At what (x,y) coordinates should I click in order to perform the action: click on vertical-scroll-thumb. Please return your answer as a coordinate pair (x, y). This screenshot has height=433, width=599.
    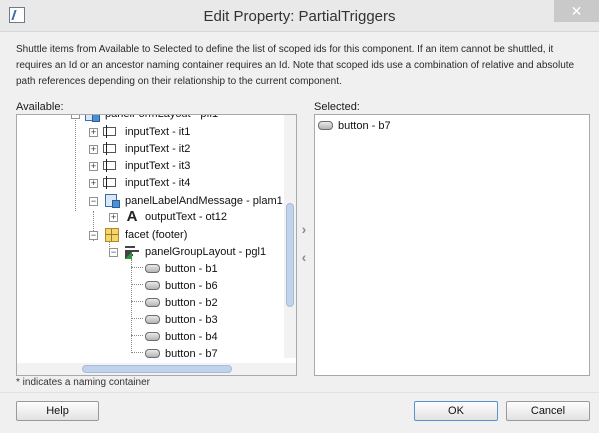
    Looking at the image, I should click on (290, 255).